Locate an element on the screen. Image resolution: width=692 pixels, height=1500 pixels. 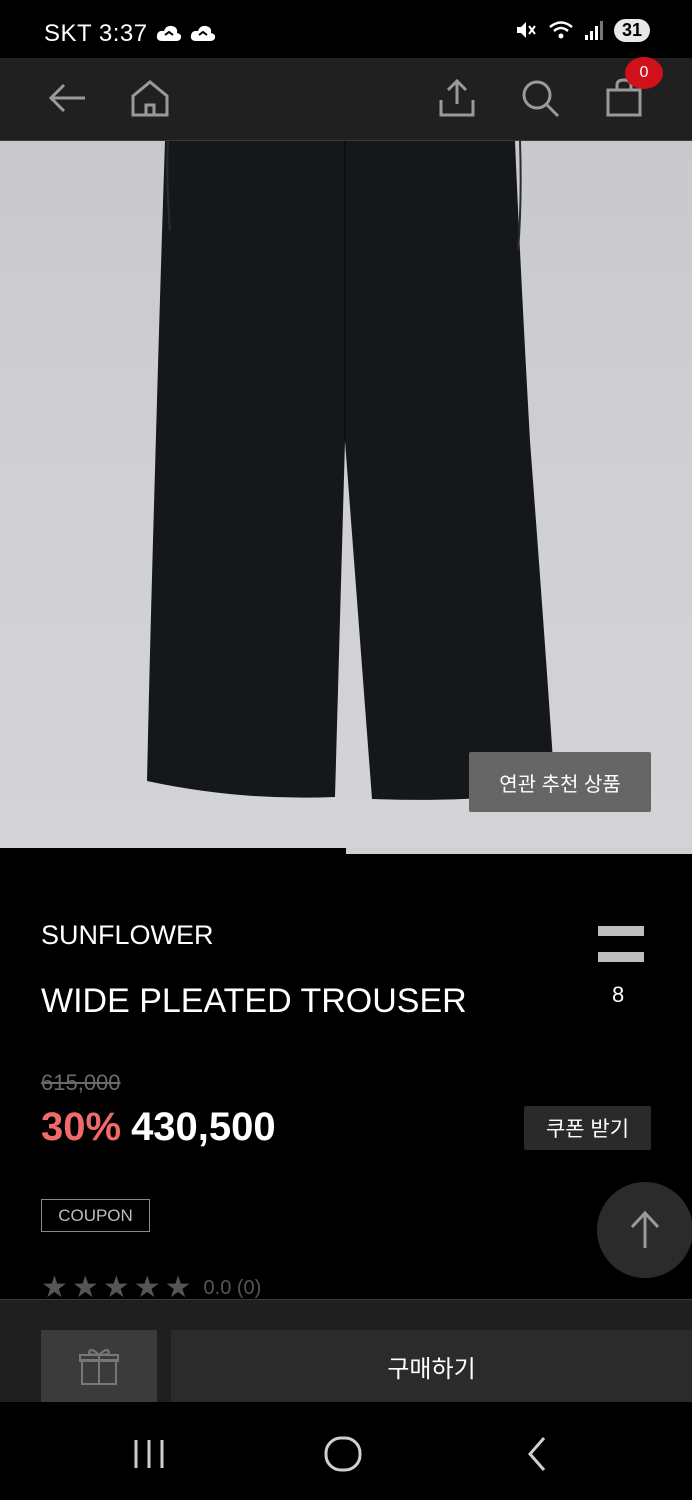
rating-text: 0.0 (0) is located at coordinates (232, 1287).